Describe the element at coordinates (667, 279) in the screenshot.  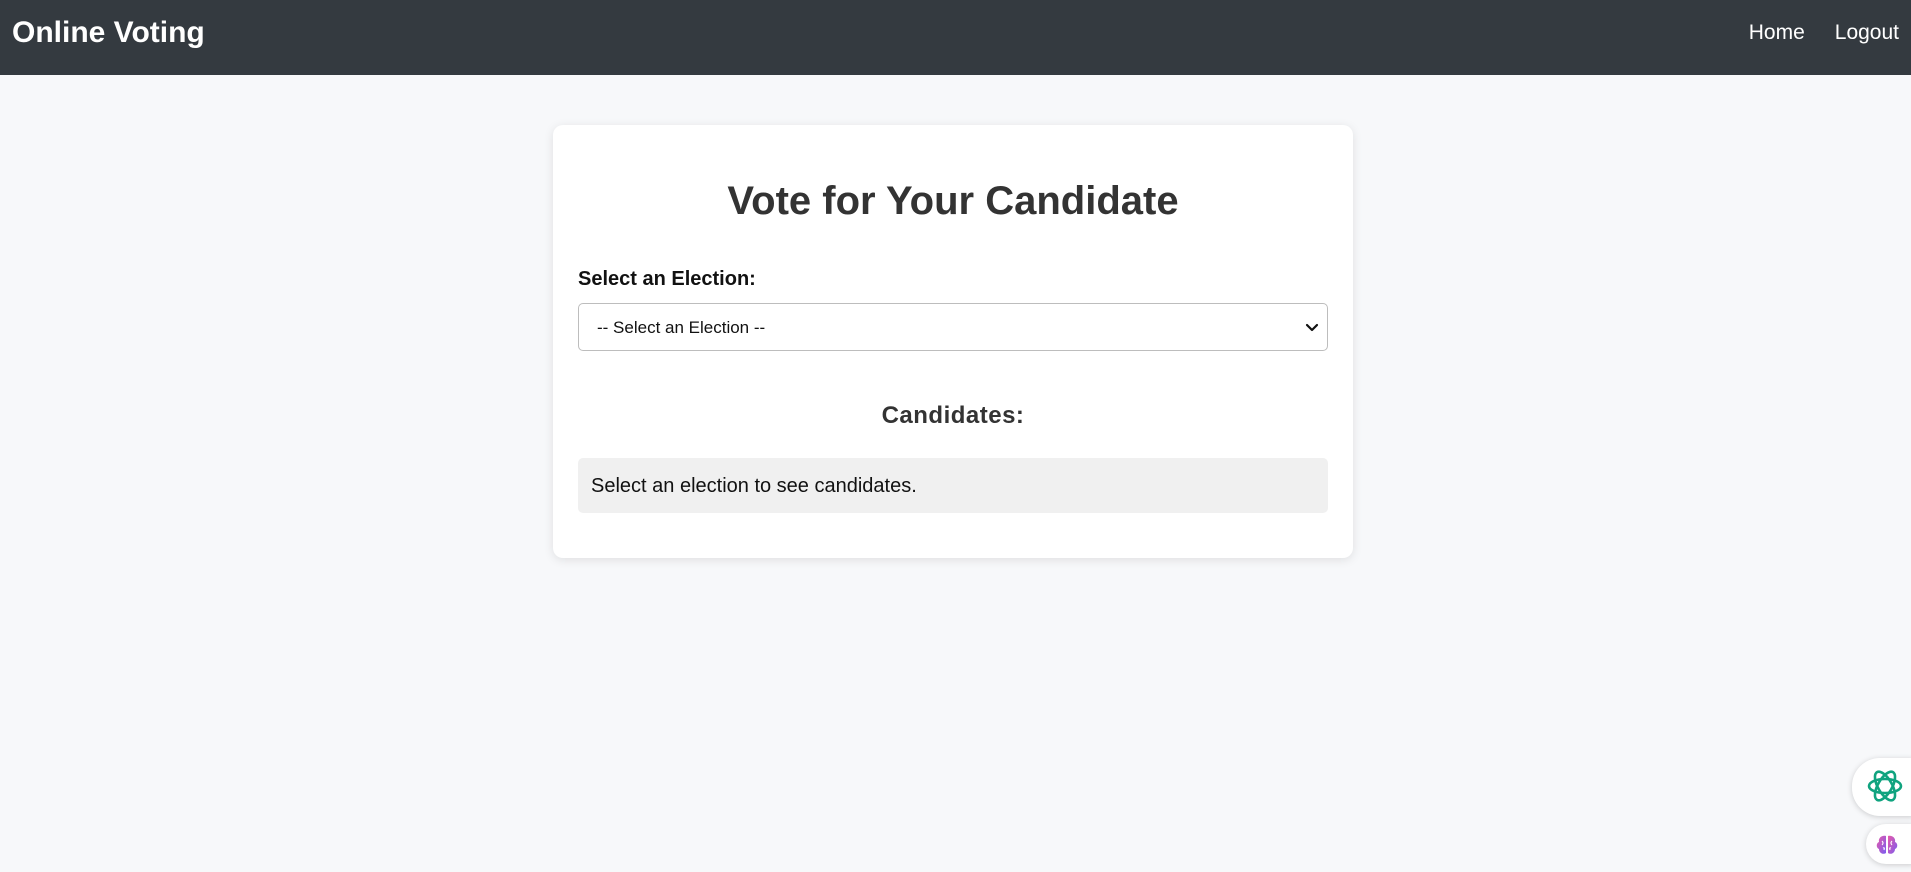
I see `election-select-label: Select an Election:` at that location.